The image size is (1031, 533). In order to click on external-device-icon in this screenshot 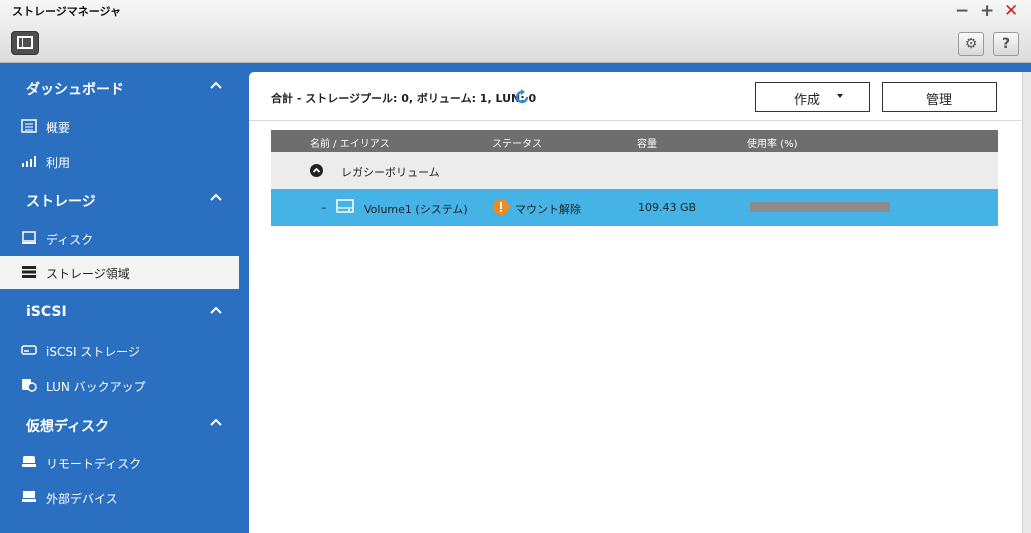, I will do `click(29, 496)`.